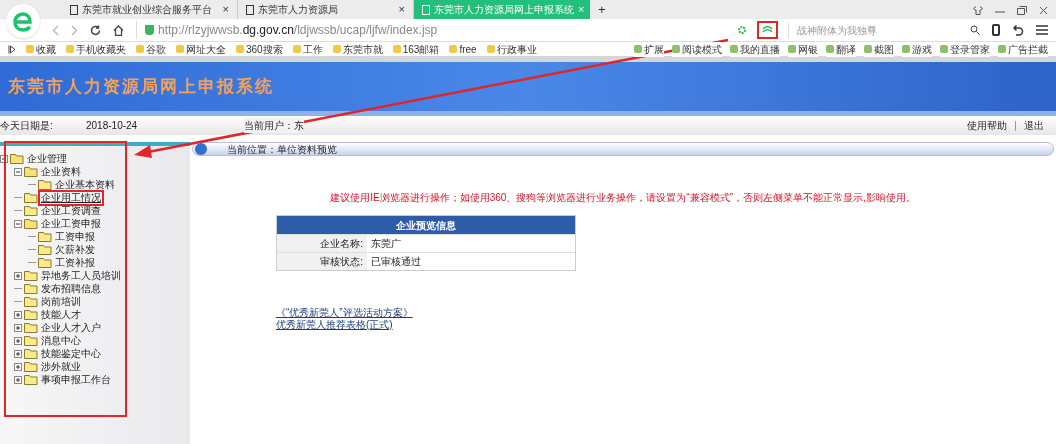 Image resolution: width=1056 pixels, height=444 pixels. I want to click on menu-item: 企业工资申报, so click(71, 223).